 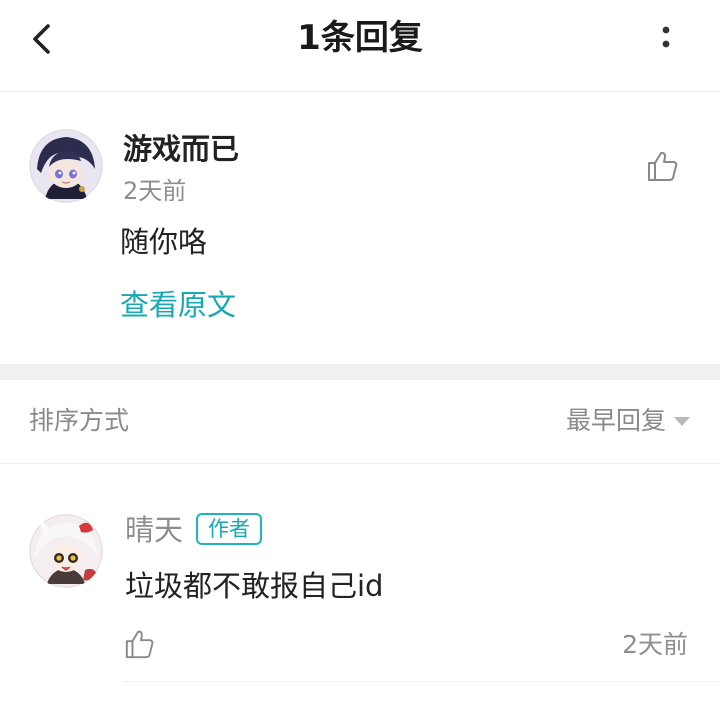 I want to click on reply-like-button, so click(x=140, y=644).